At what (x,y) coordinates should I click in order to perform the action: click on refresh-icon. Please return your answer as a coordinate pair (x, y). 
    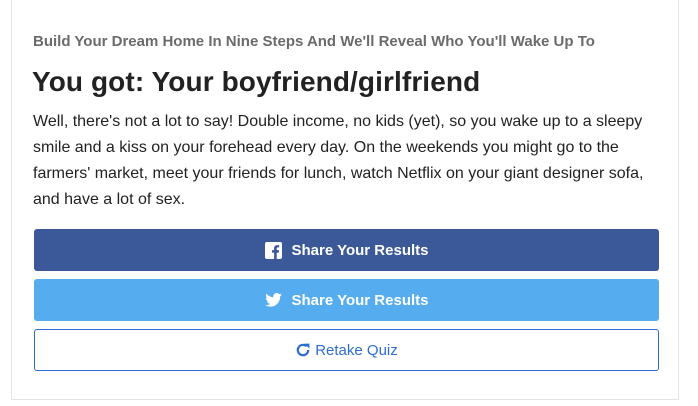
    Looking at the image, I should click on (303, 350).